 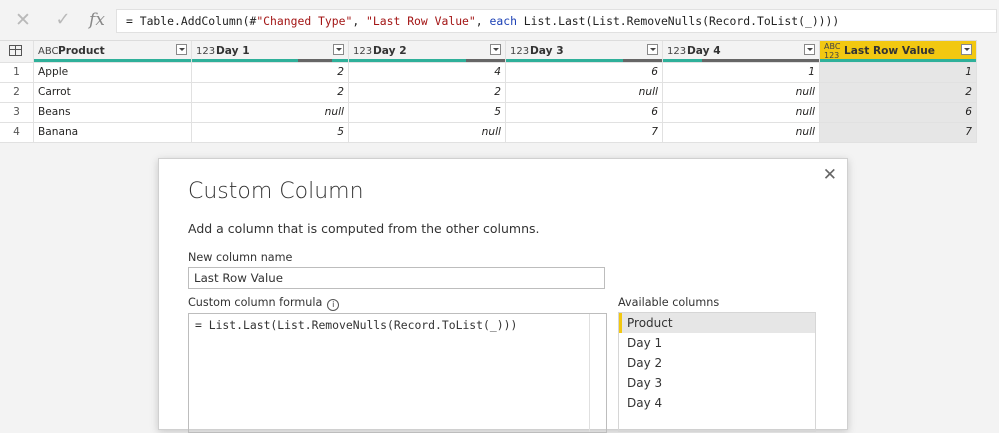 What do you see at coordinates (669, 302) in the screenshot?
I see `available-columns-label: Available columns` at bounding box center [669, 302].